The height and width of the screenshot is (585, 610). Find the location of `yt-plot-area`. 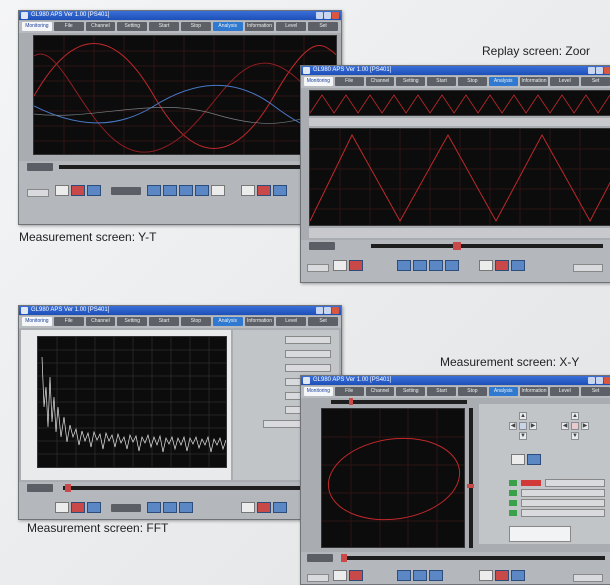

yt-plot-area is located at coordinates (185, 95).